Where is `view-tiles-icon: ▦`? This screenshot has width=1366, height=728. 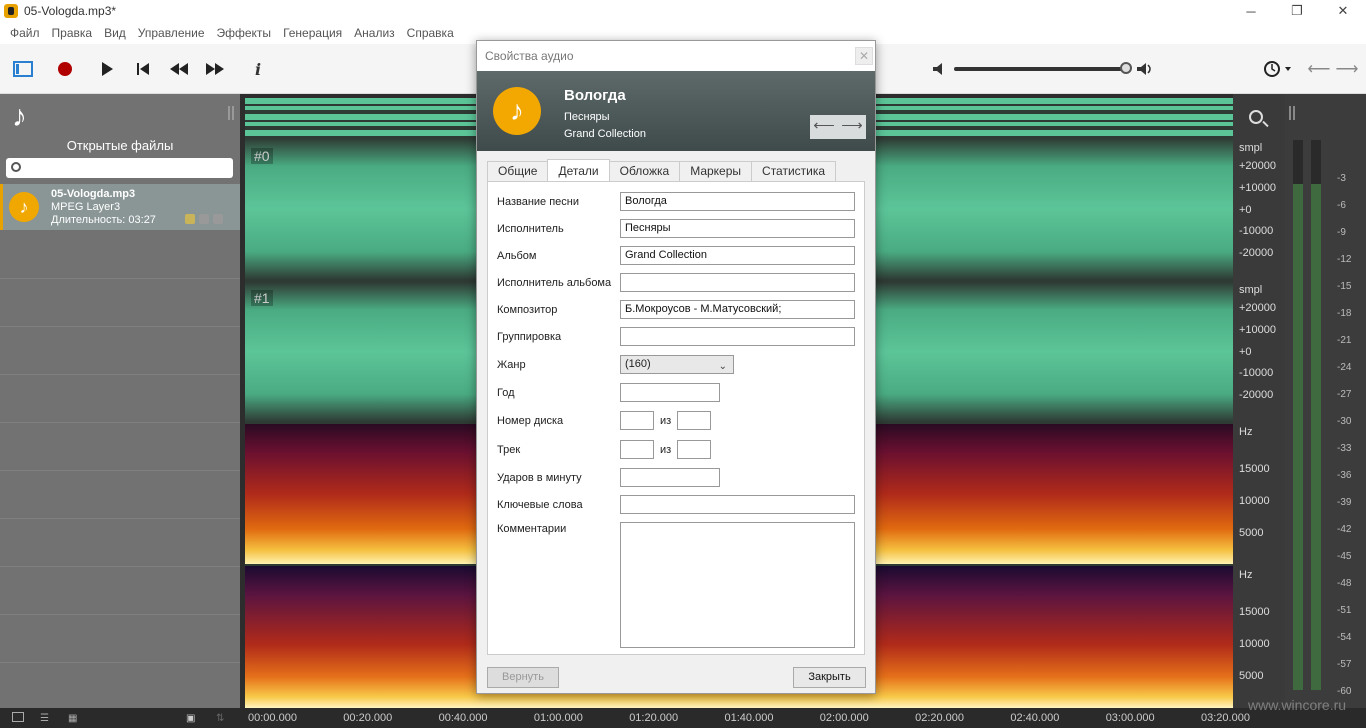
view-tiles-icon: ▦ is located at coordinates (72, 718).